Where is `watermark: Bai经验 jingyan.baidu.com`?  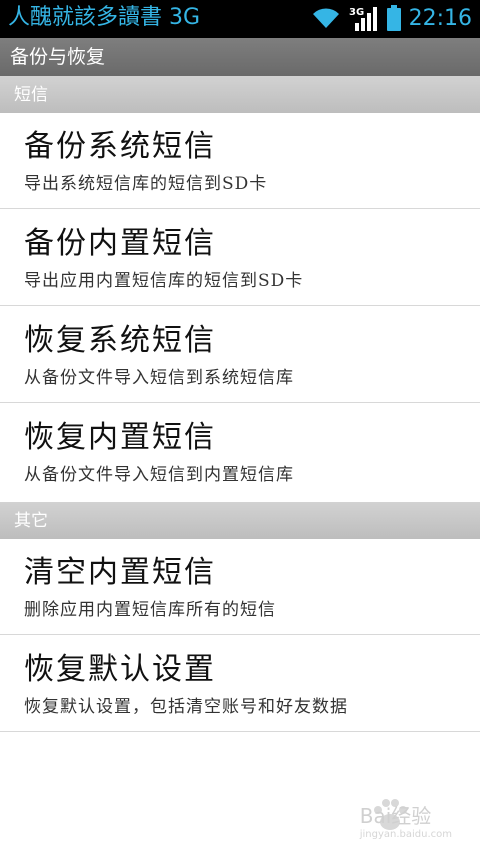
watermark: Bai经验 jingyan.baidu.com is located at coordinates (406, 820).